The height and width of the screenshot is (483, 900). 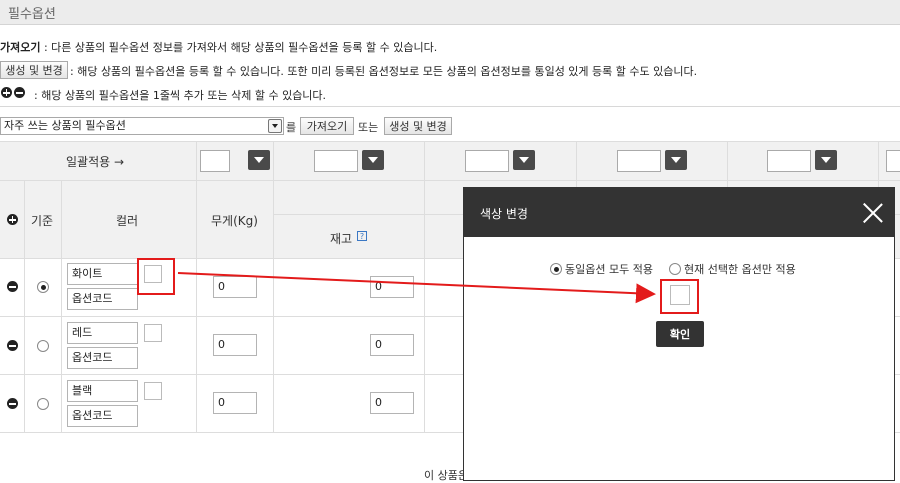 What do you see at coordinates (416, 288) in the screenshot?
I see `annotation-arrow` at bounding box center [416, 288].